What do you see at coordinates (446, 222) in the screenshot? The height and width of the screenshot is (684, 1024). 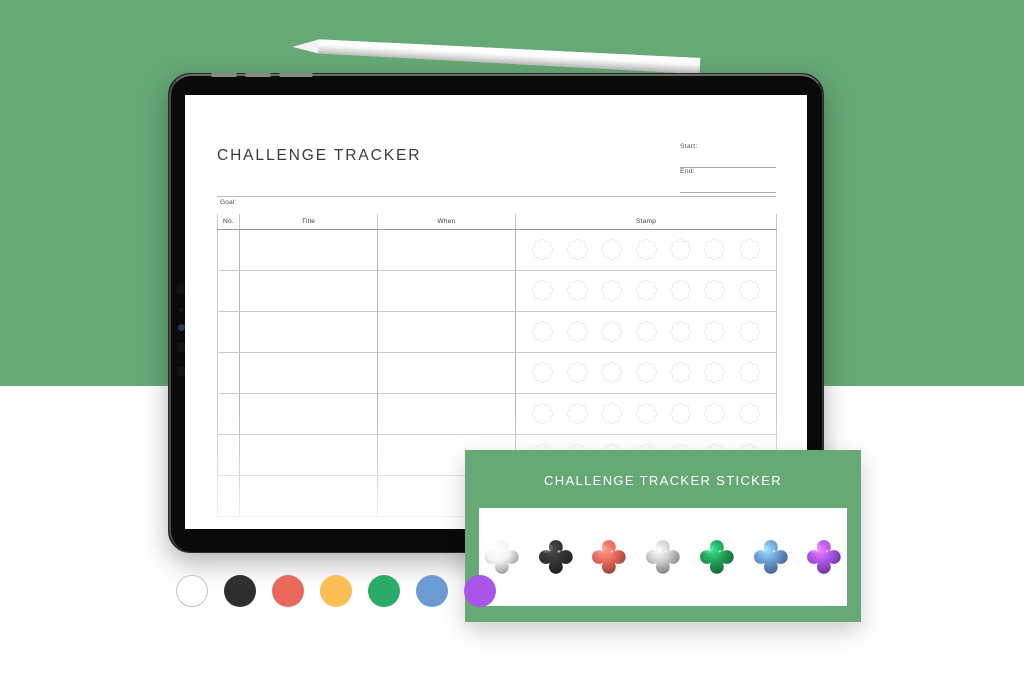 I see `column-header-when: When` at bounding box center [446, 222].